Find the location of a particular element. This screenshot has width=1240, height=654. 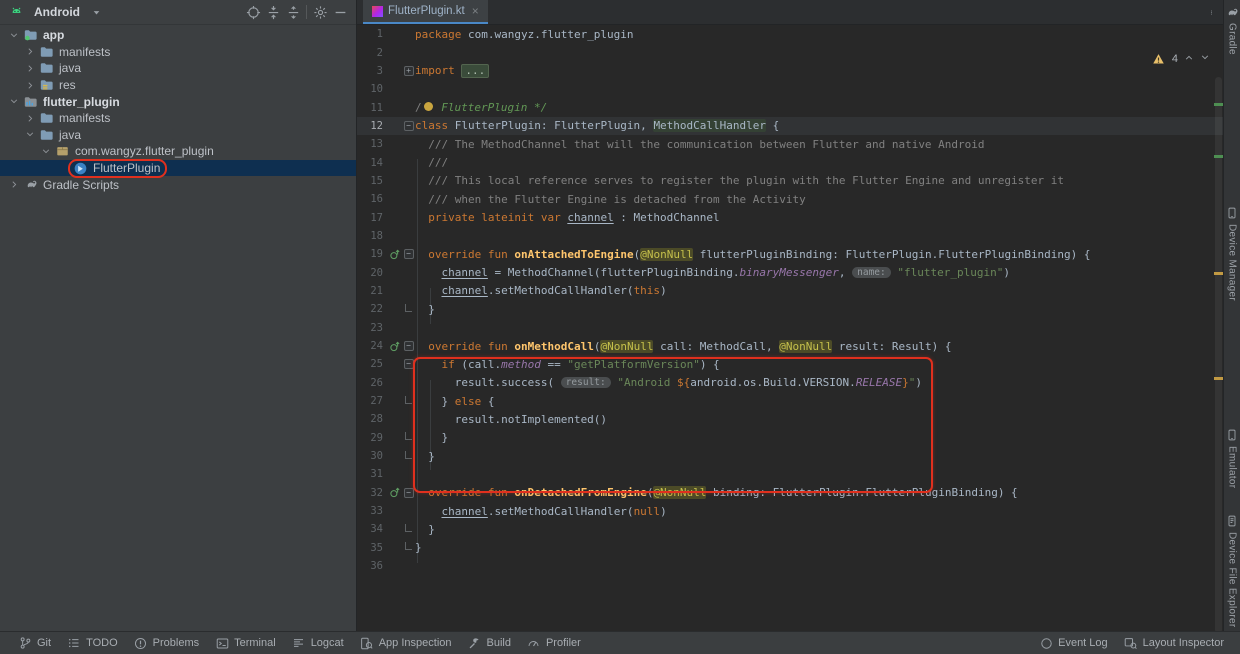

hide-panel-icon is located at coordinates (340, 12).